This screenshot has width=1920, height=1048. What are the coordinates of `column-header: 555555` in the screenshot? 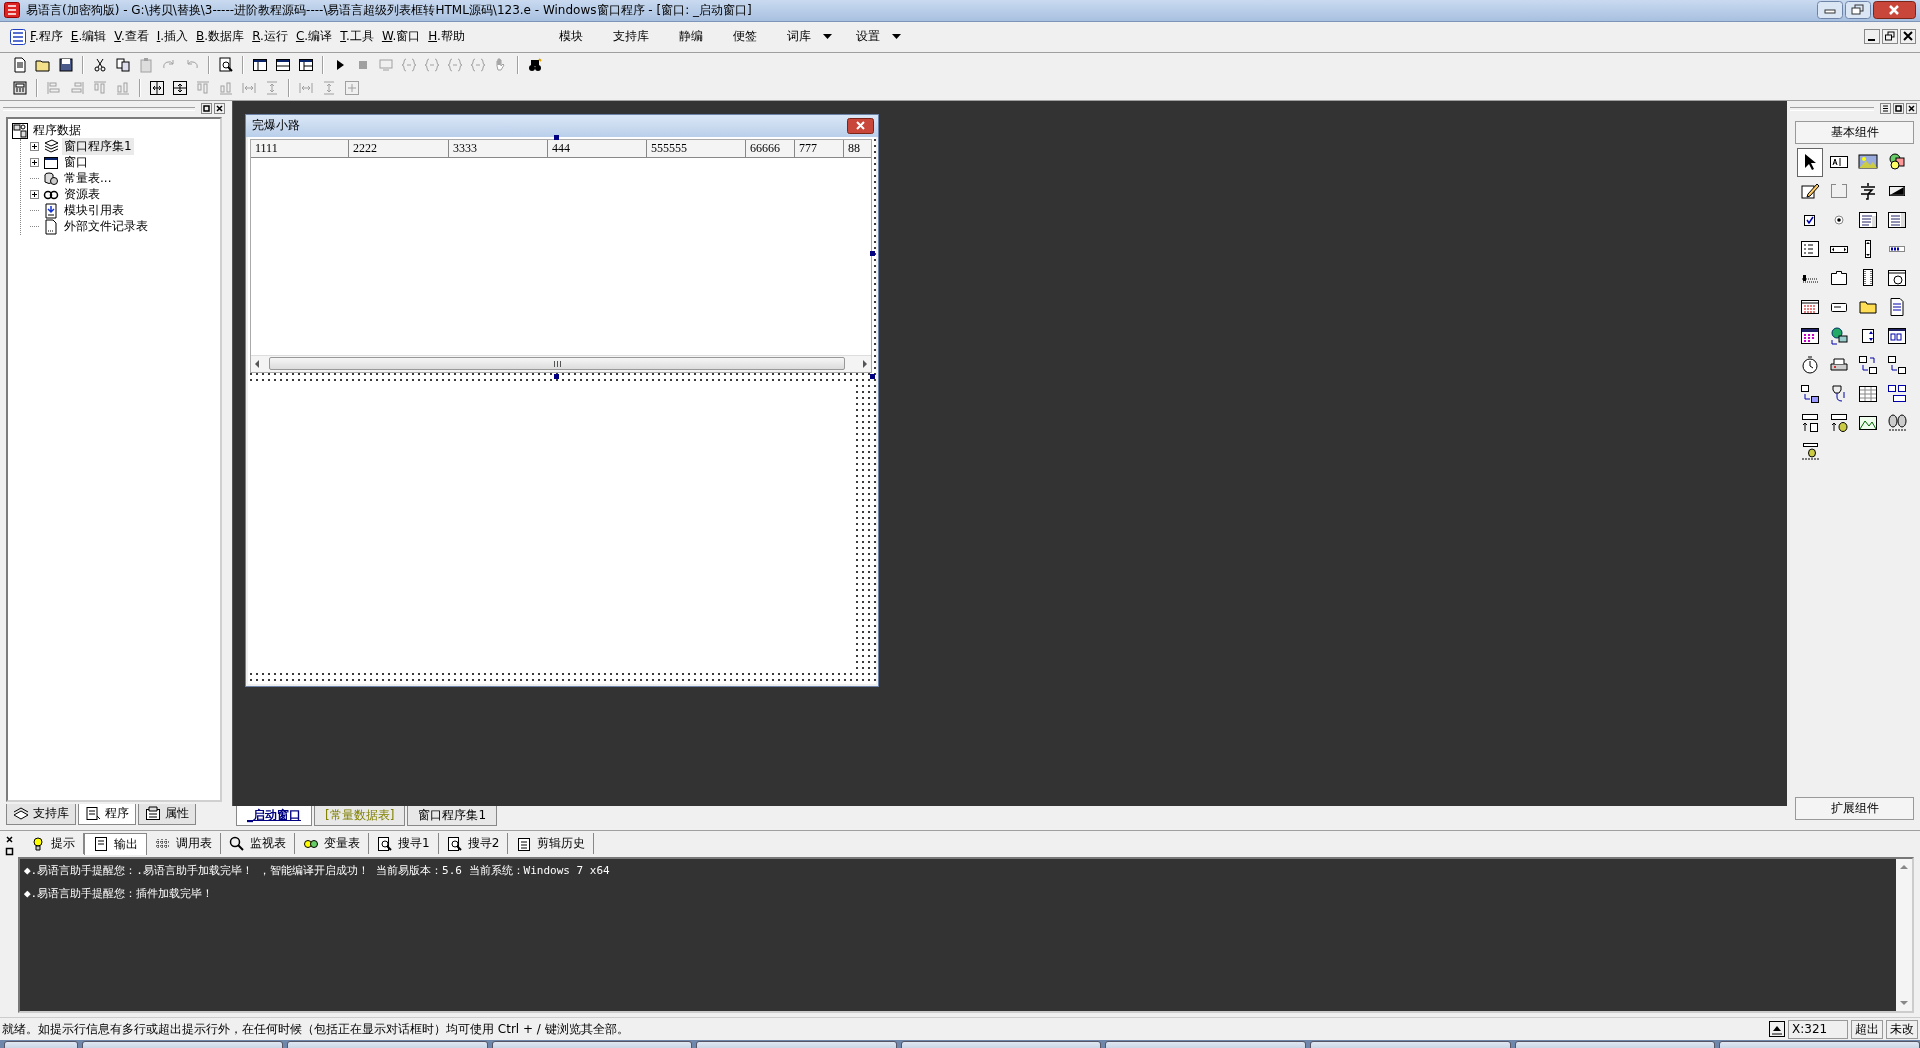 It's located at (696, 148).